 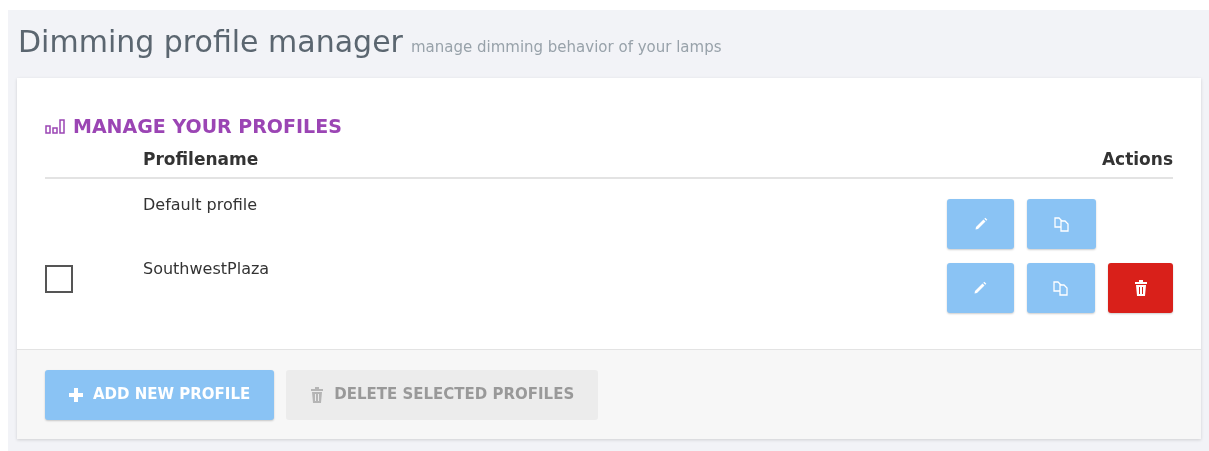 I want to click on profile-name: Default profile, so click(x=200, y=204).